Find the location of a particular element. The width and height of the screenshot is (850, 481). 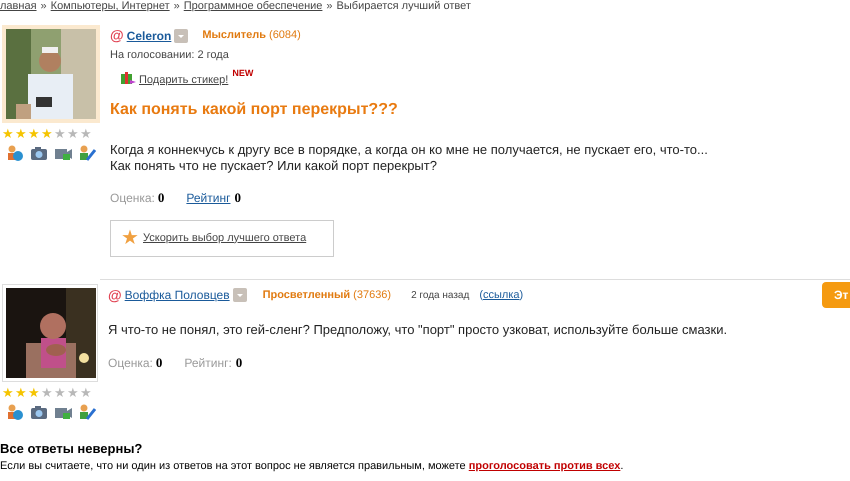

permalink: ссылка is located at coordinates (501, 295).